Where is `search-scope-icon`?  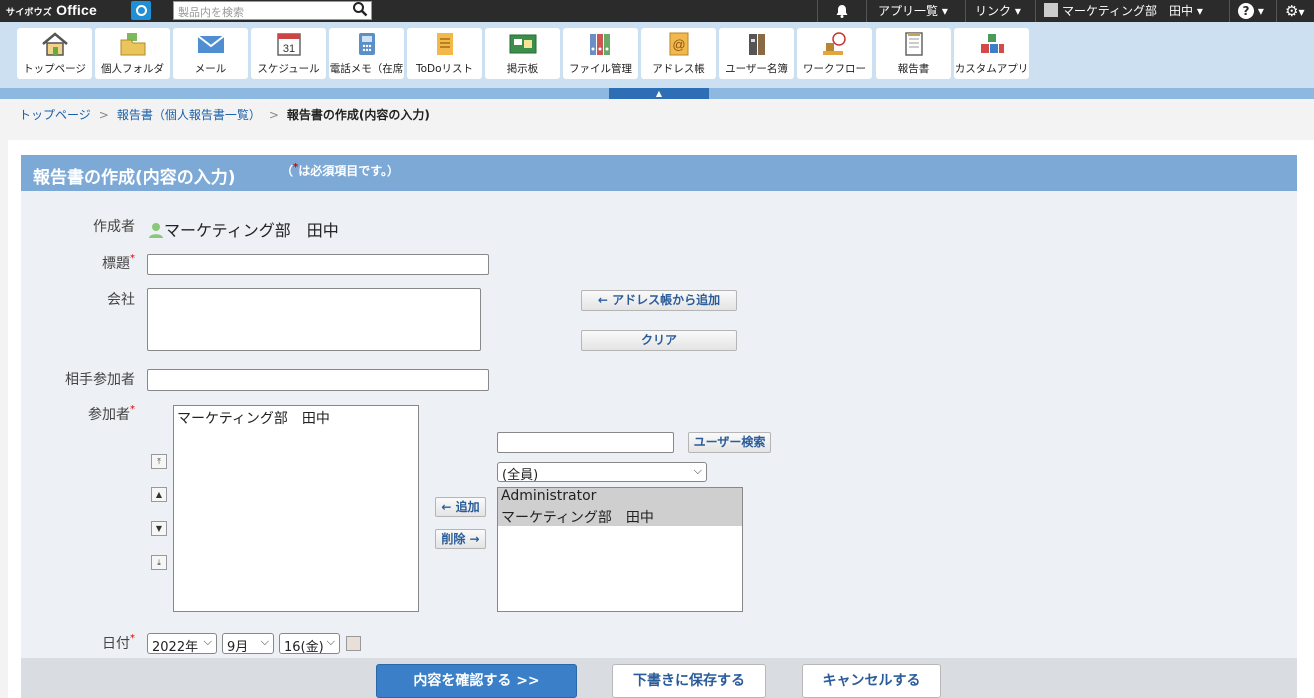 search-scope-icon is located at coordinates (141, 10).